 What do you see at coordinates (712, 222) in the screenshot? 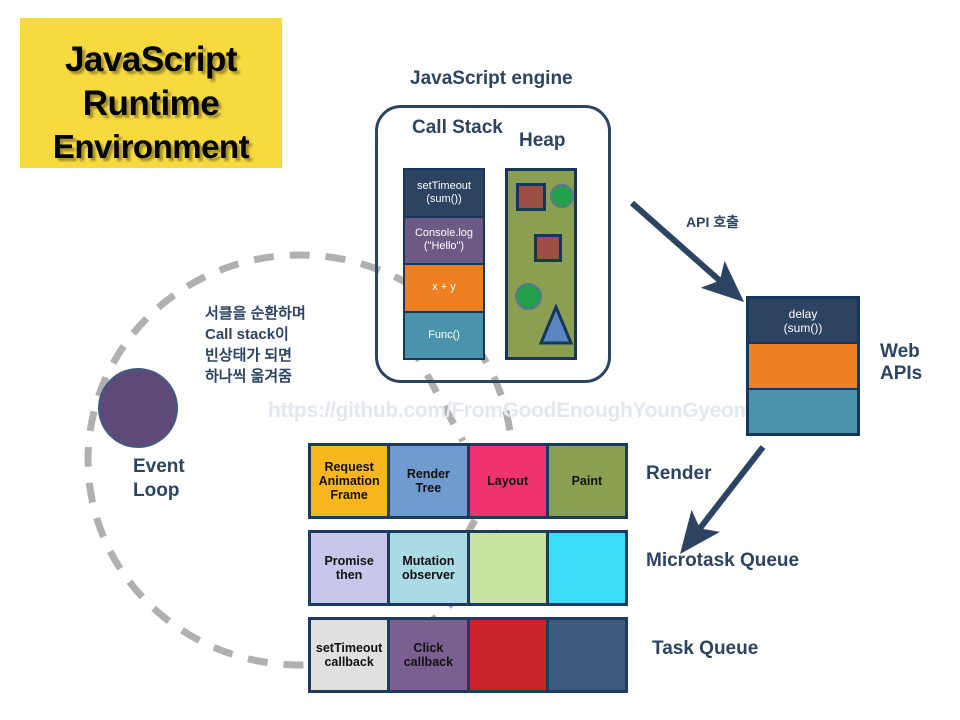
I see `api-call-arrow-label: API 호출` at bounding box center [712, 222].